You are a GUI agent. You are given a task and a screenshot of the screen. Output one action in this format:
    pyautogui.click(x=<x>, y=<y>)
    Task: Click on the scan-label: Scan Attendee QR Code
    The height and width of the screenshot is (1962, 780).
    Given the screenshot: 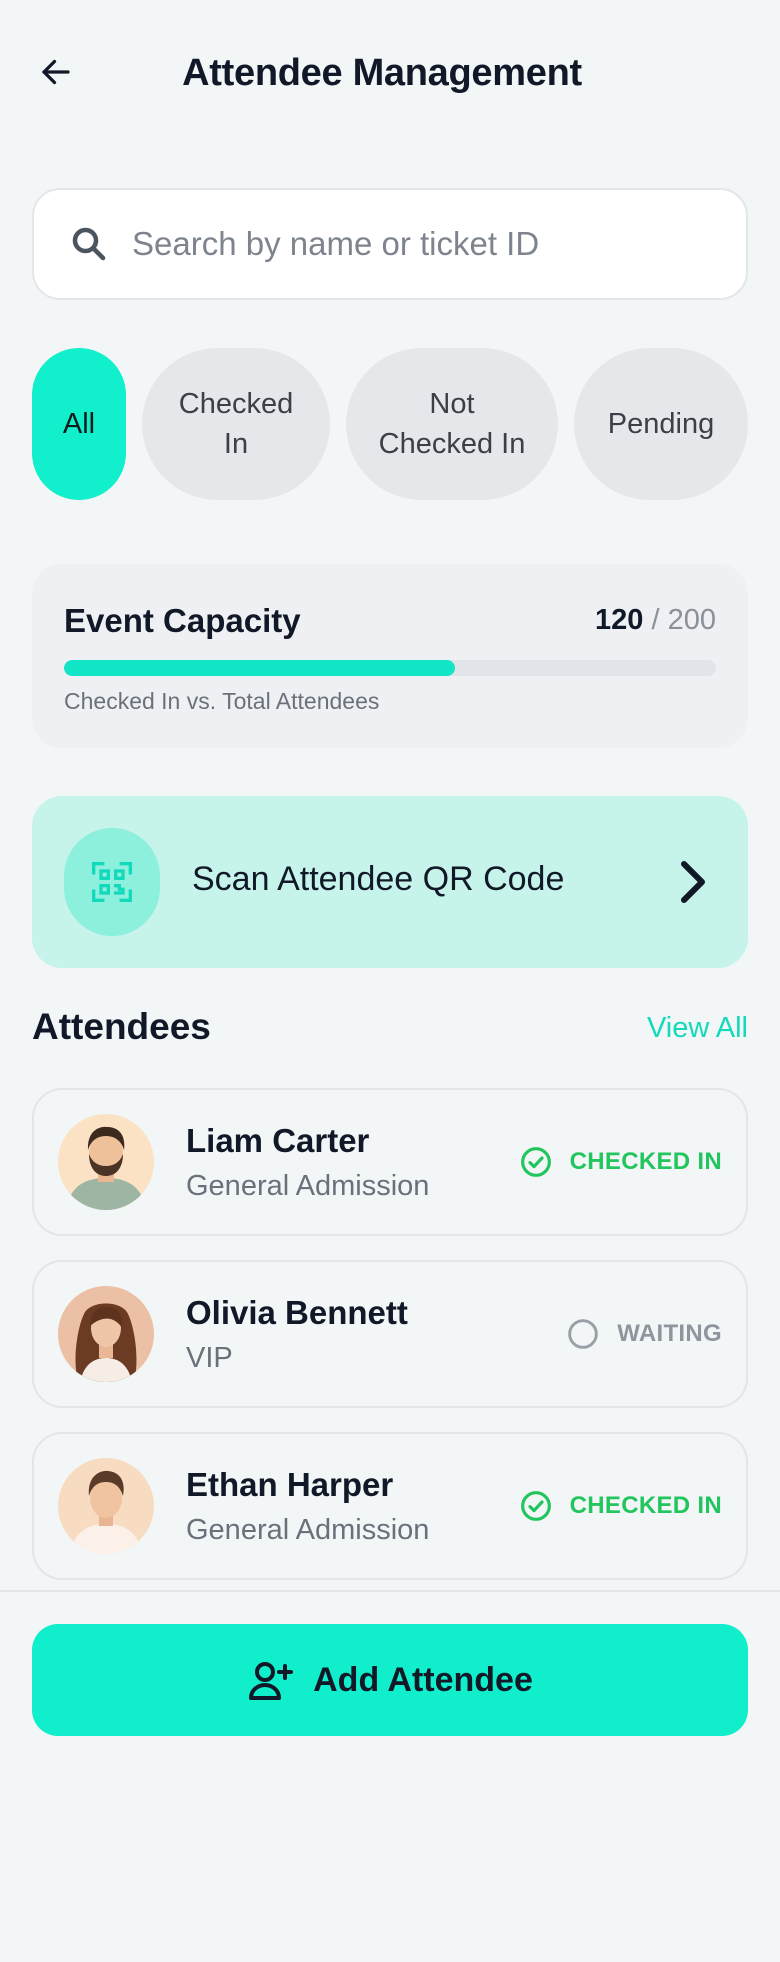 What is the action you would take?
    pyautogui.click(x=378, y=879)
    